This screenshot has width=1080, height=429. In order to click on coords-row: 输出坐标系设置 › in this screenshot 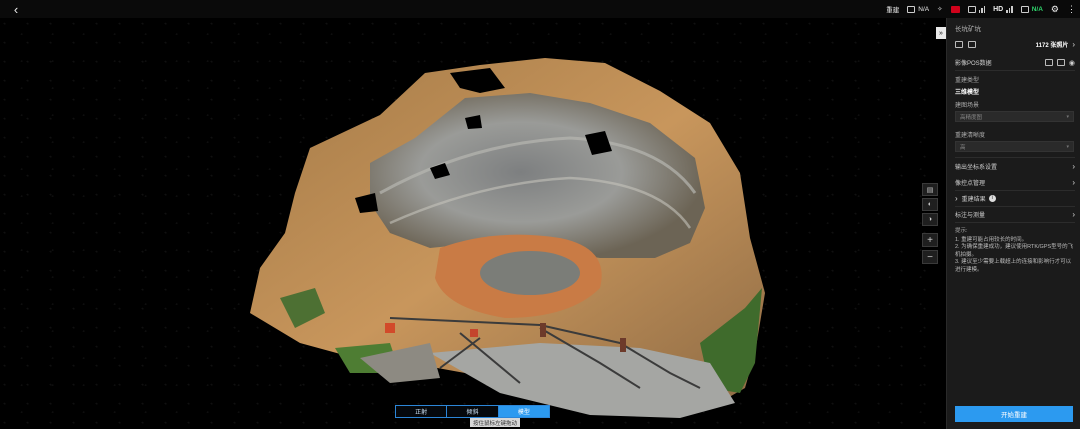, I will do `click(1015, 166)`.